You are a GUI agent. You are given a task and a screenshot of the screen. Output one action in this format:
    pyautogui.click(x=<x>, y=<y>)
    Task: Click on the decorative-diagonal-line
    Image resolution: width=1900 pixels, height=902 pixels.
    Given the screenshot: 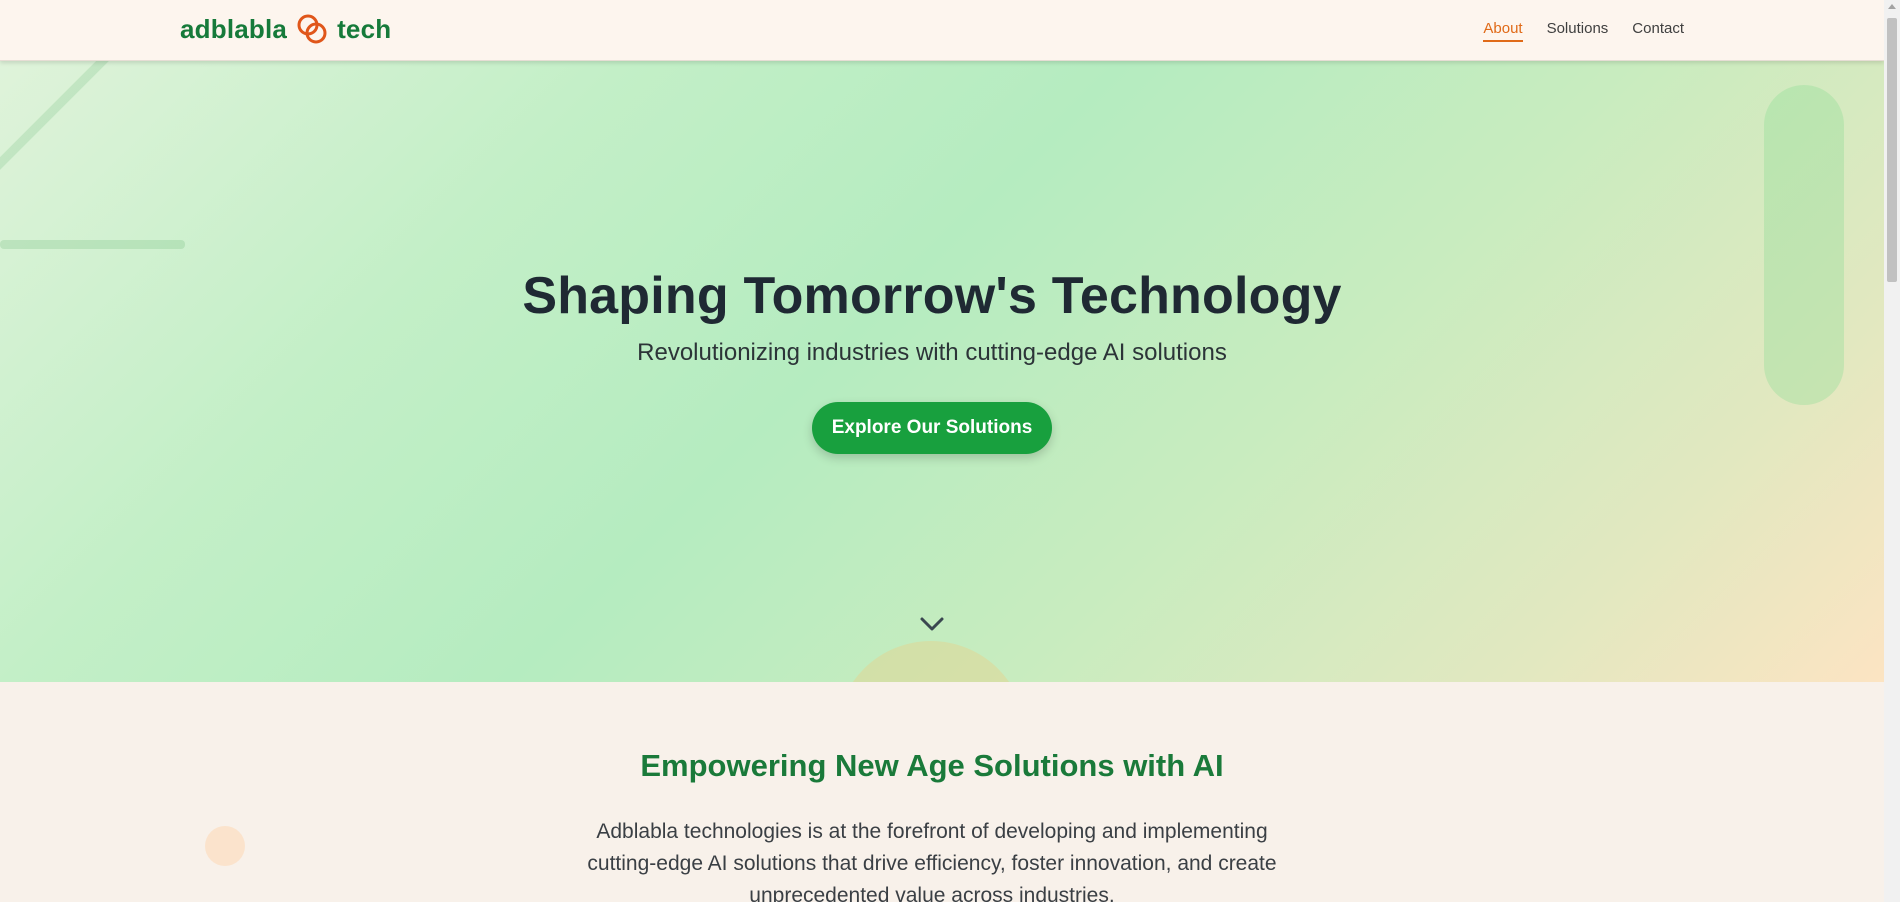 What is the action you would take?
    pyautogui.click(x=61, y=129)
    